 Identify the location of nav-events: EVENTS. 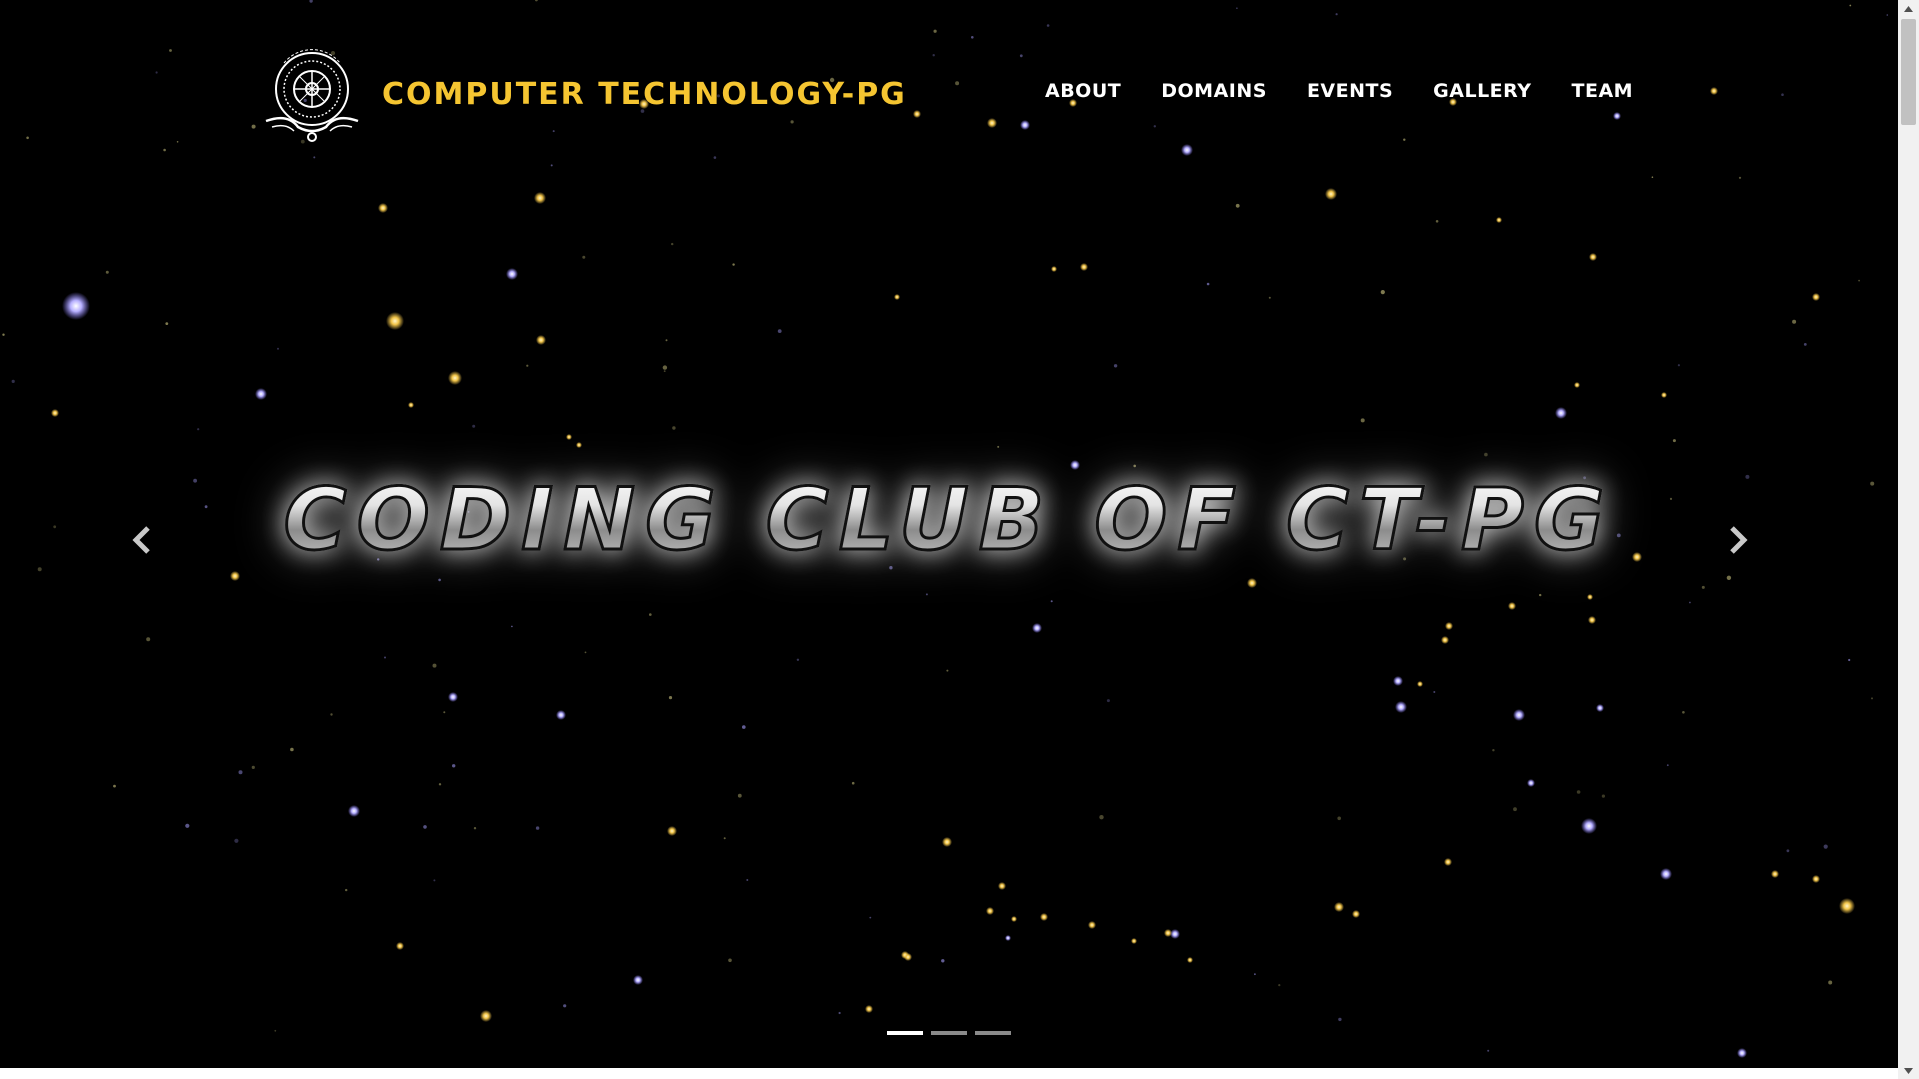
(1350, 91).